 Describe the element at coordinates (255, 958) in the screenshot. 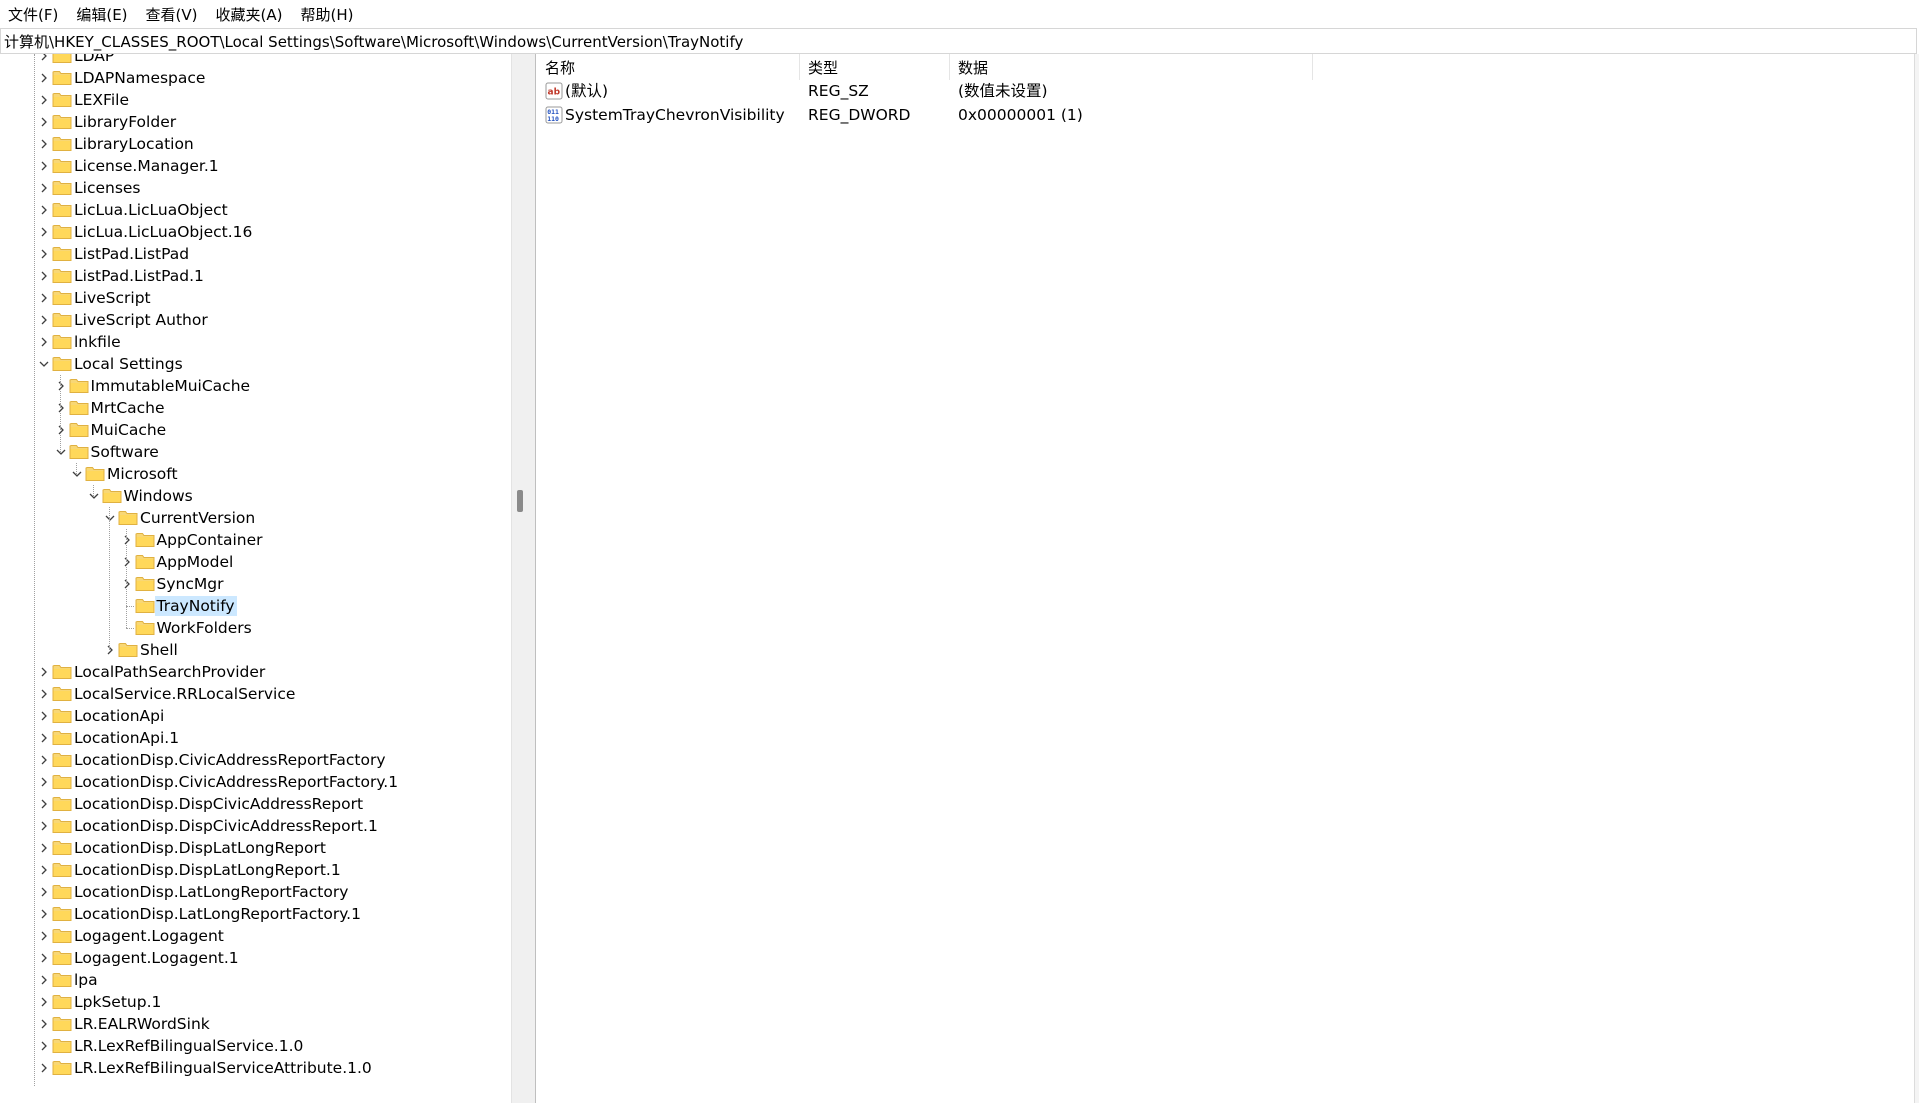

I see `tree-node: Logagent.Logagent.1` at that location.